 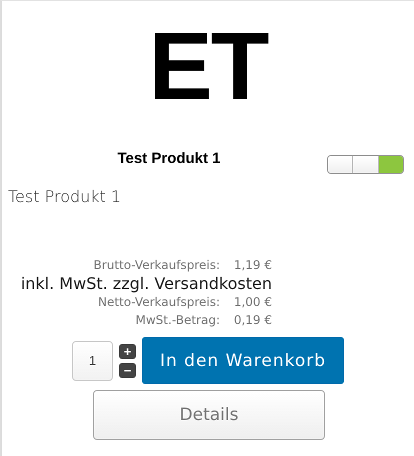 I want to click on price-label: Brutto-Verkaufspreis:, so click(x=157, y=265).